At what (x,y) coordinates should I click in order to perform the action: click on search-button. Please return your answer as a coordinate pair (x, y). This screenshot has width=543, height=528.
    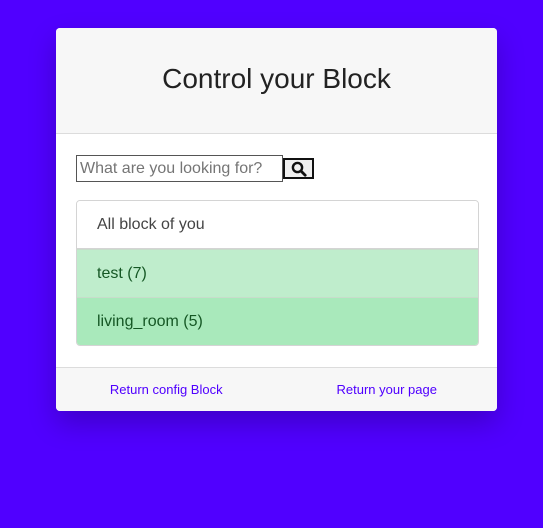
    Looking at the image, I should click on (298, 168).